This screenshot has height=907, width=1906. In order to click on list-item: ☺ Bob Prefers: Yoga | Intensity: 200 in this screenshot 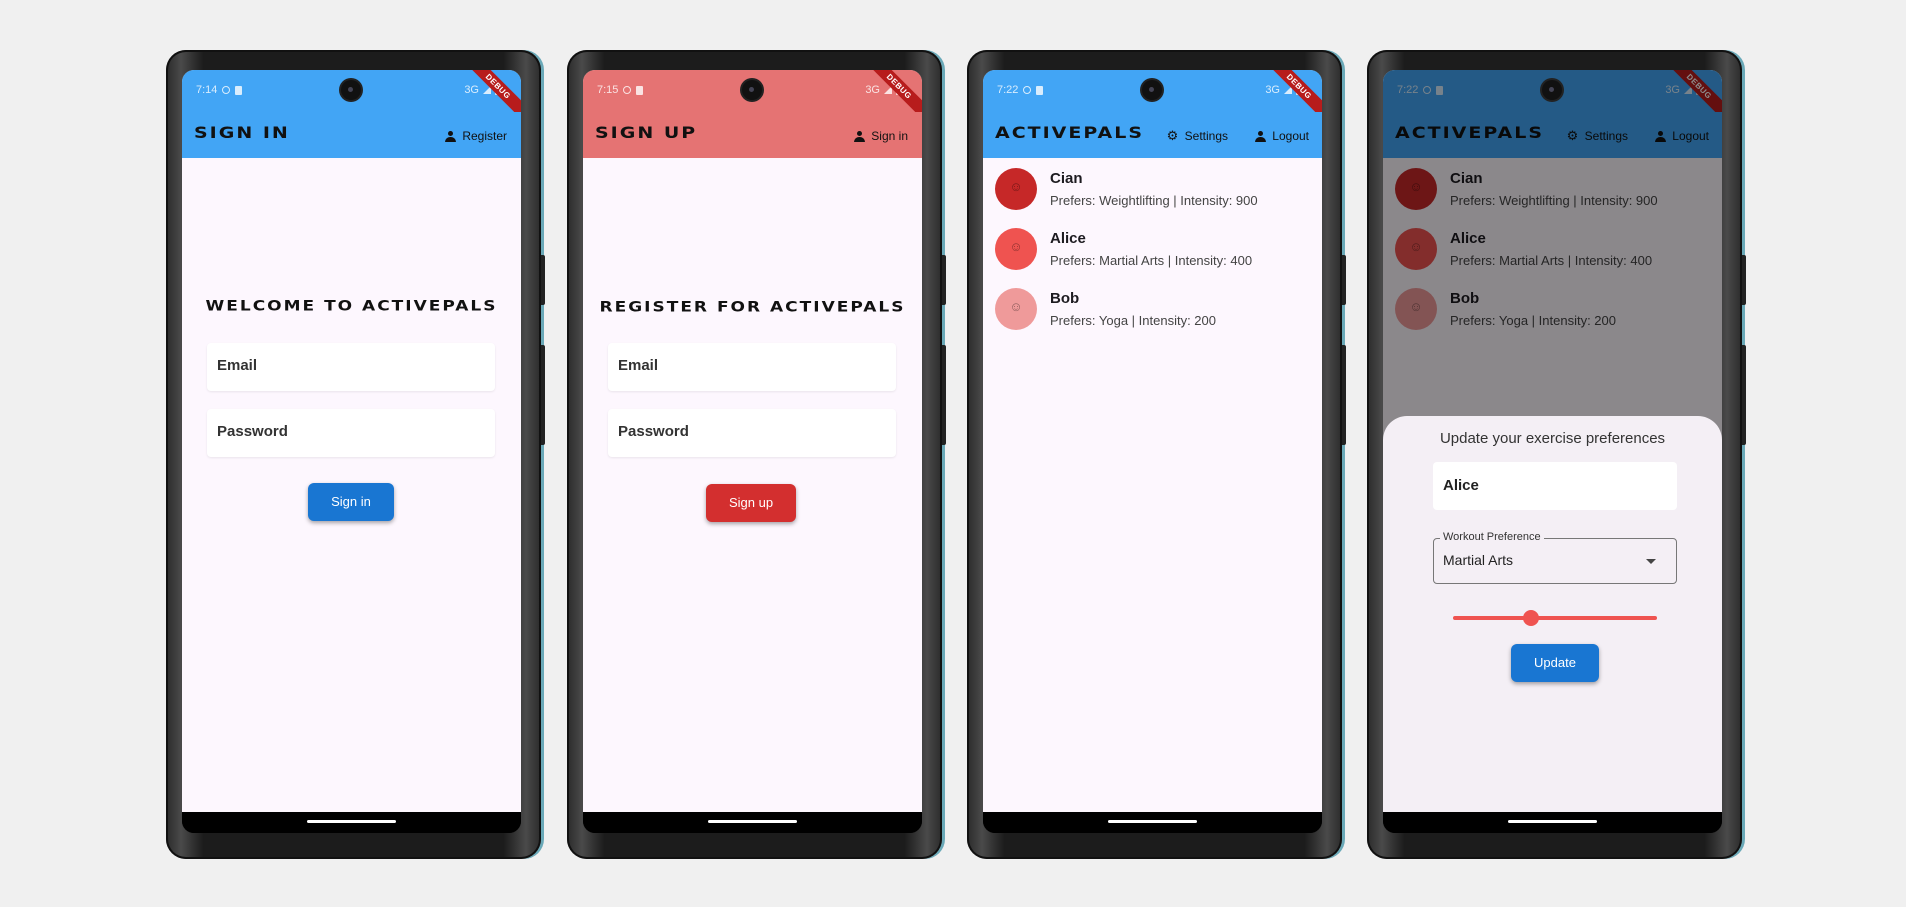, I will do `click(1155, 311)`.